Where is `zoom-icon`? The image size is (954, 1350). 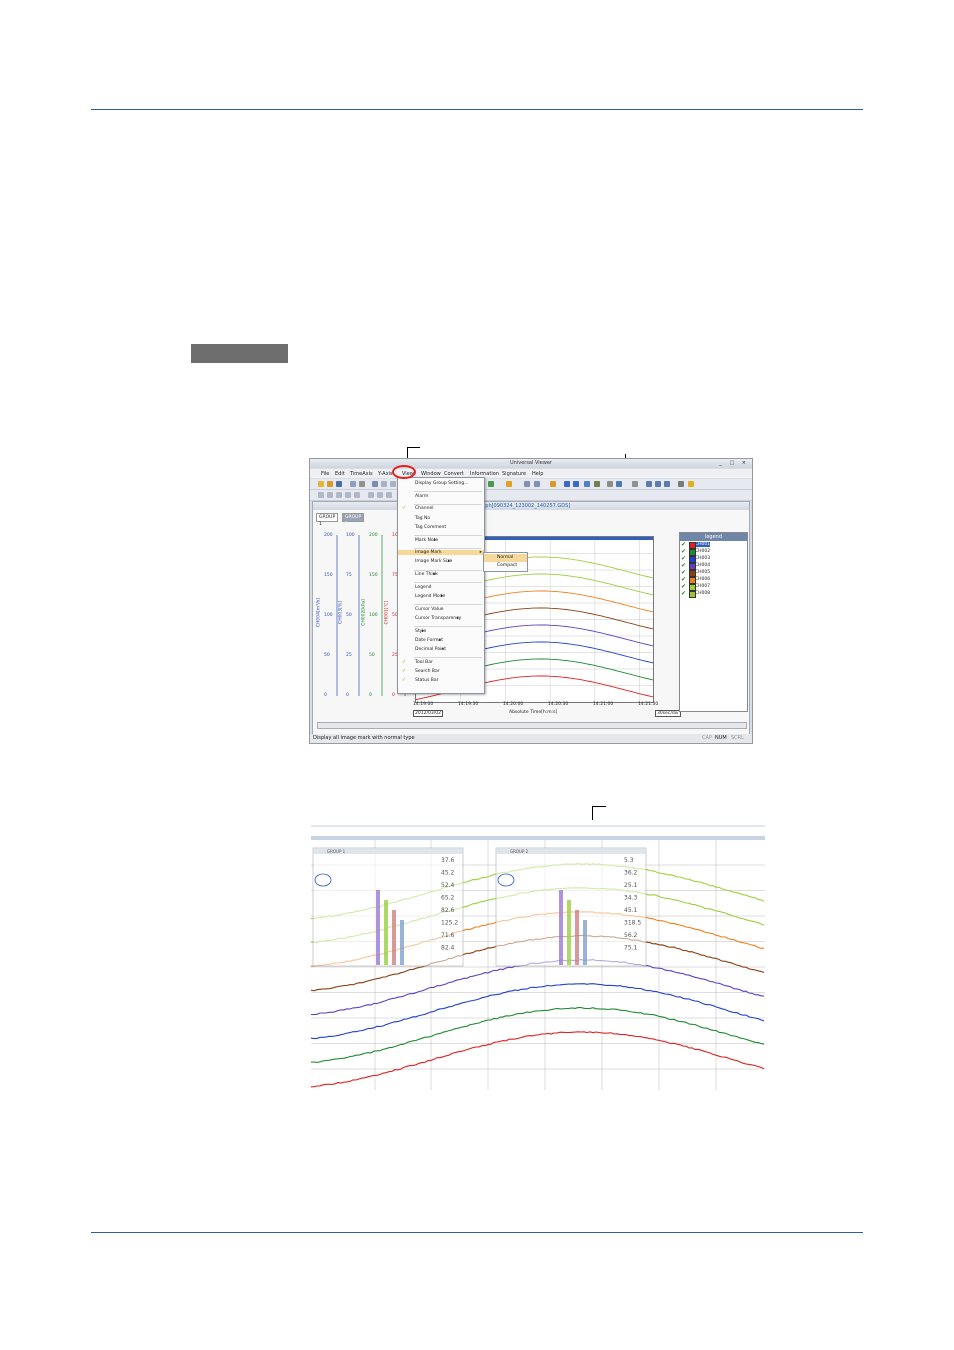 zoom-icon is located at coordinates (375, 484).